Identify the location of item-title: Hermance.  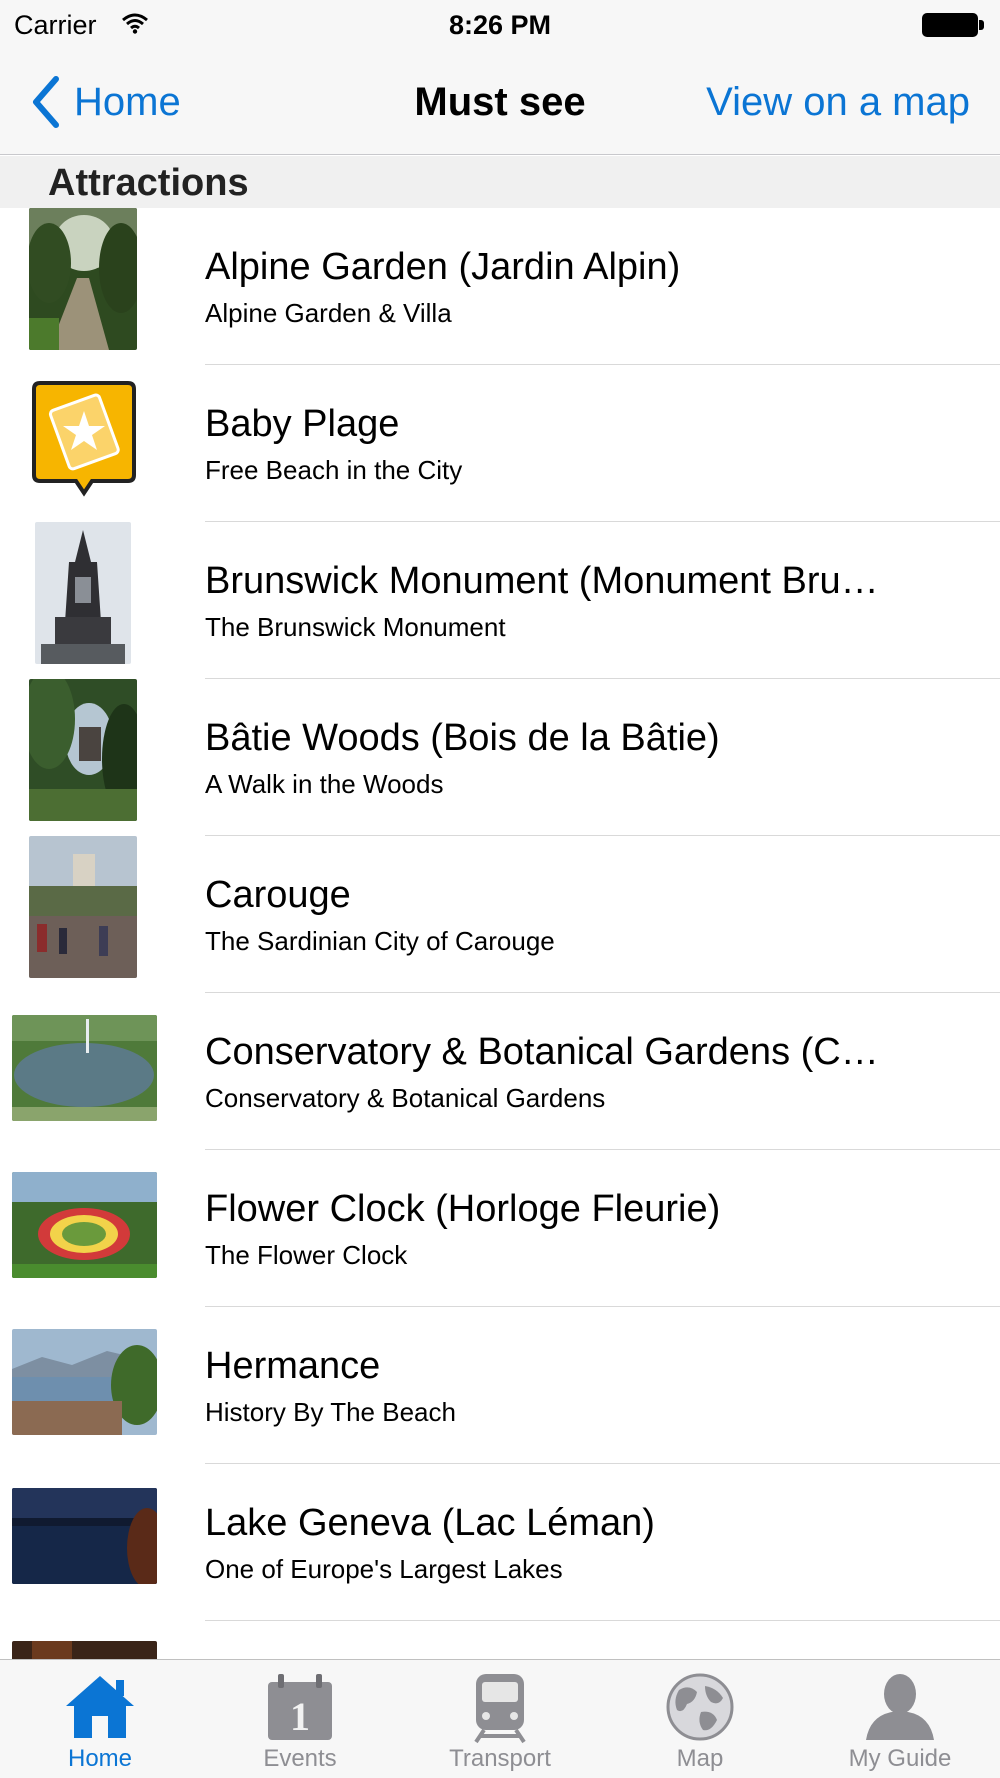
(293, 1366).